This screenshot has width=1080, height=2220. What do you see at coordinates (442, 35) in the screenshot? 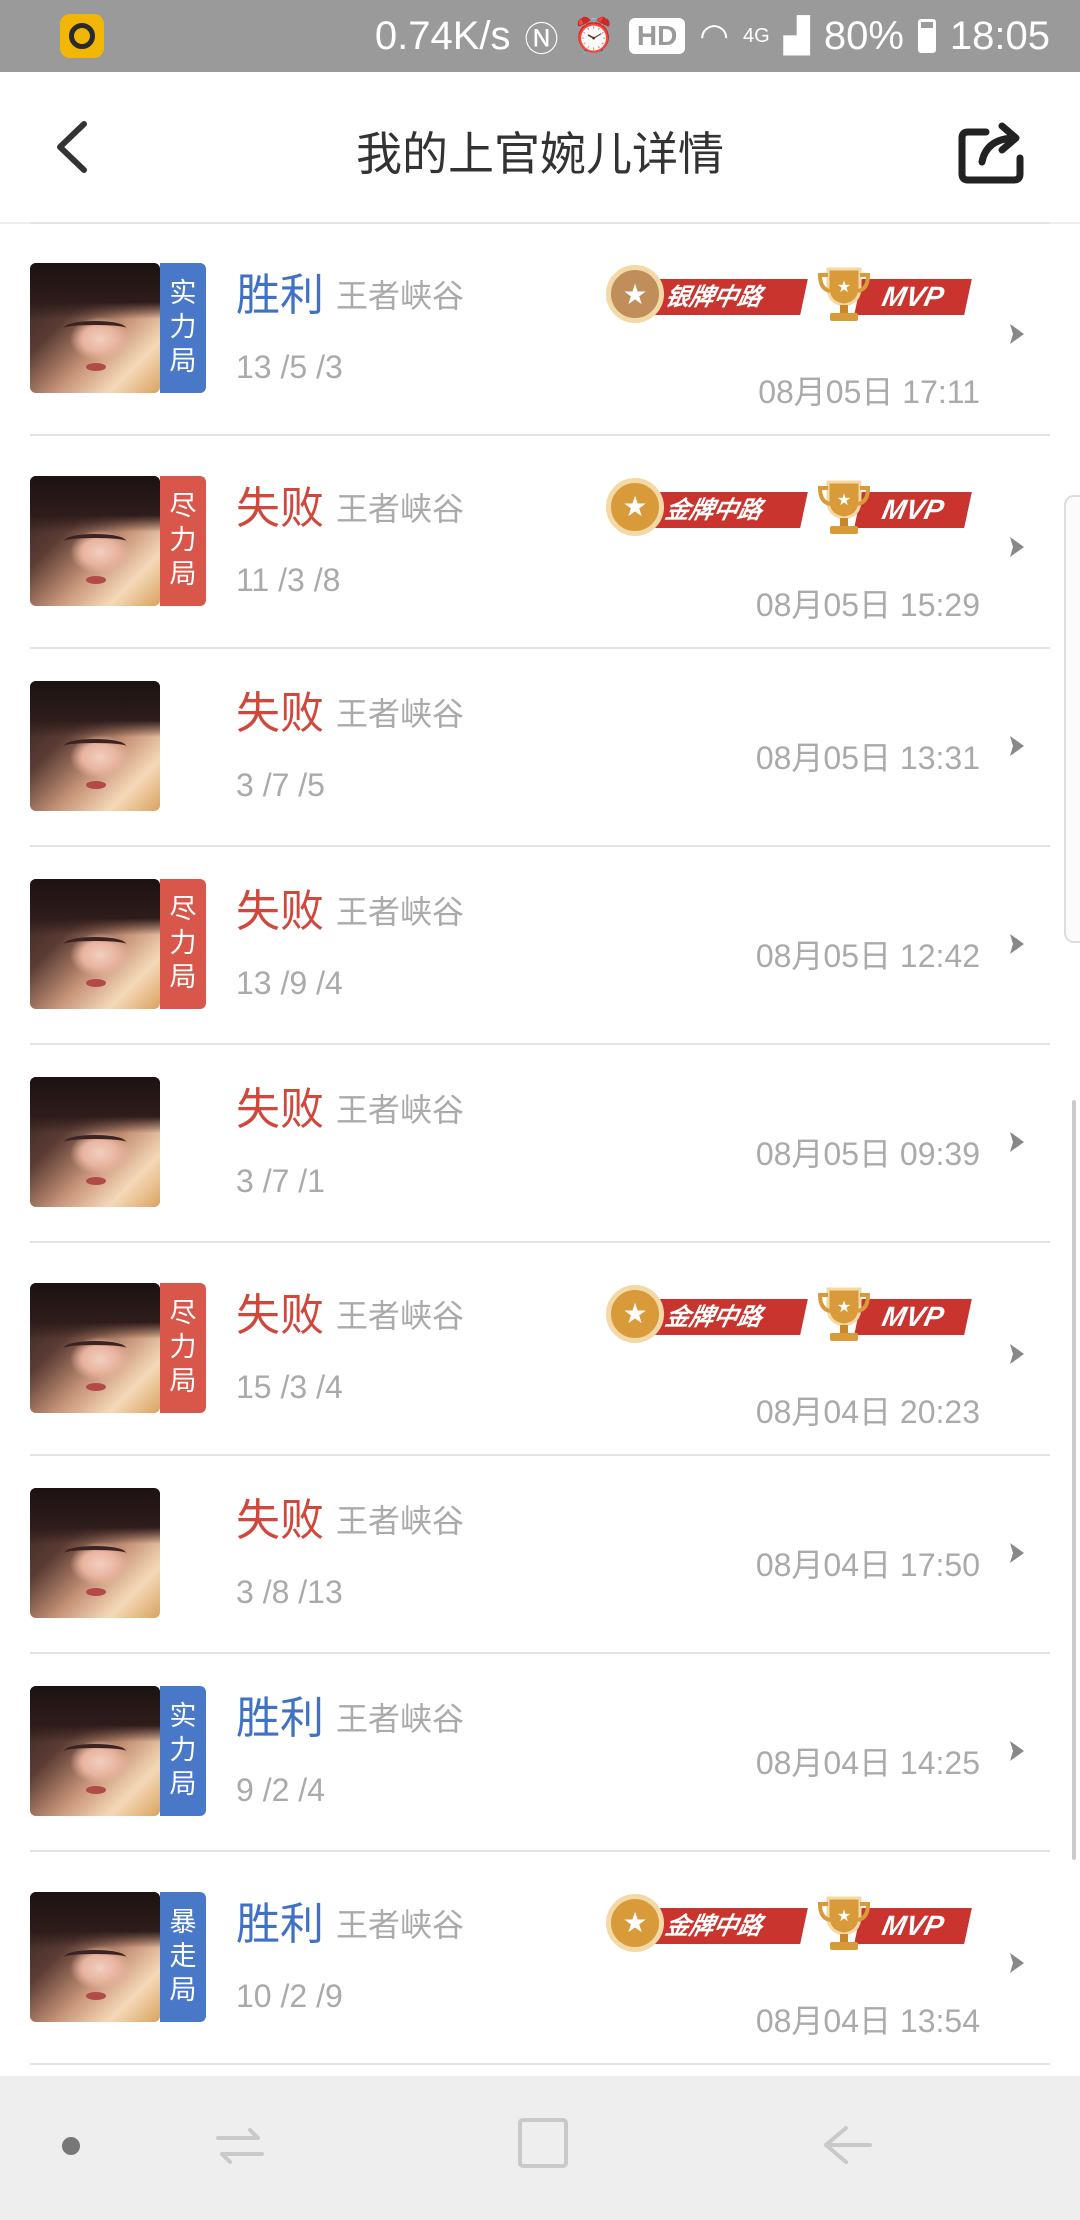
I see `network-speed: 0.74K/s` at bounding box center [442, 35].